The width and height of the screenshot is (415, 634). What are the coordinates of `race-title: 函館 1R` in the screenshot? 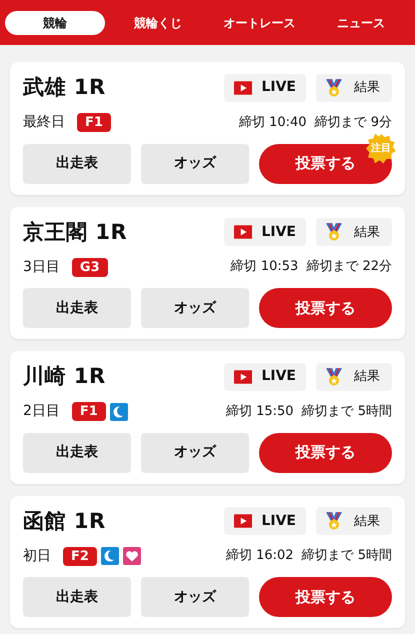 It's located at (64, 521).